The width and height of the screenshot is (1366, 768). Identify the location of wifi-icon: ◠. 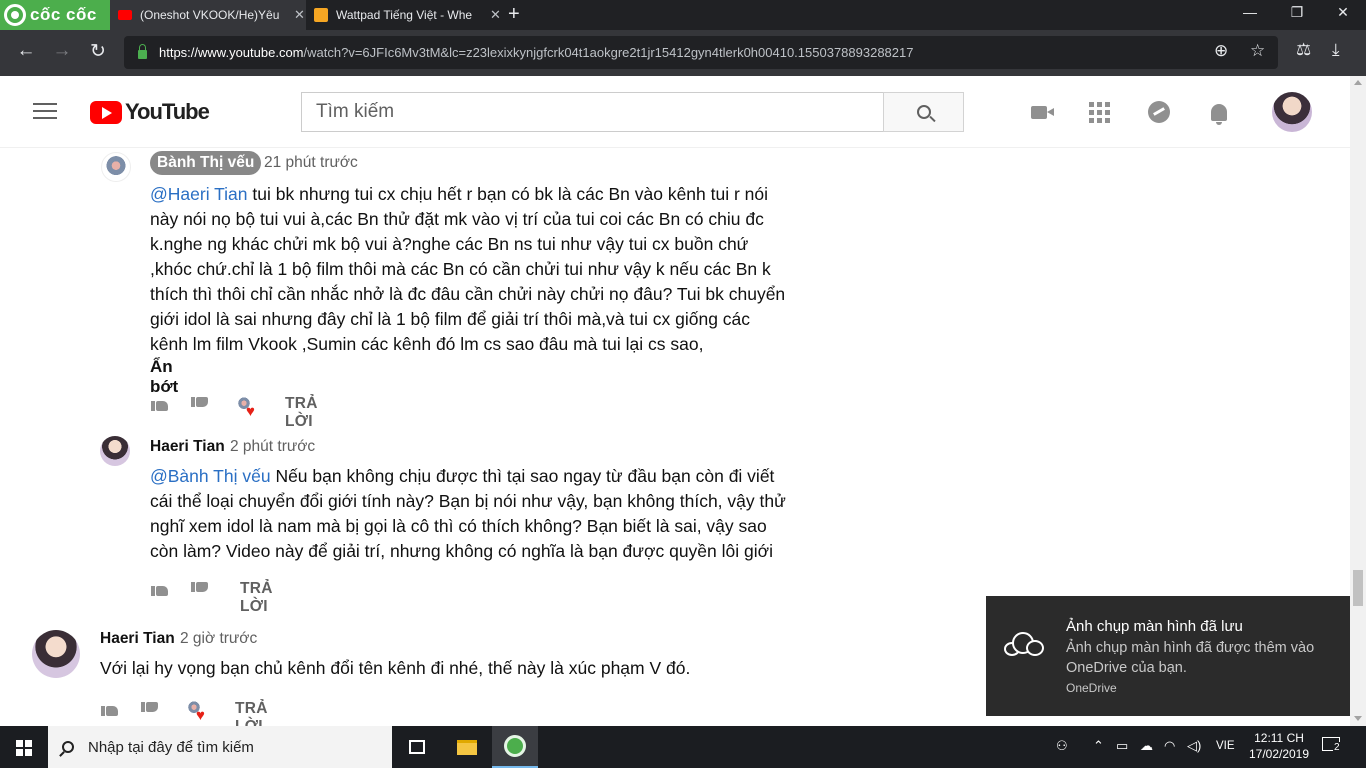
(1169, 746).